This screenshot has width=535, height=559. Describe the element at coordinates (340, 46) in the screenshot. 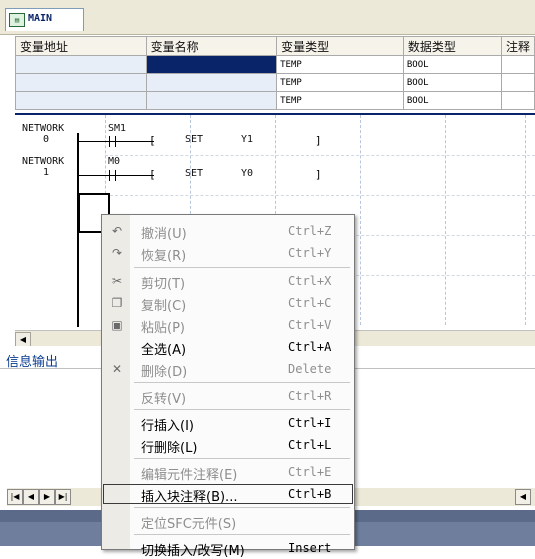

I see `col-header-var-type: 变量类型` at that location.